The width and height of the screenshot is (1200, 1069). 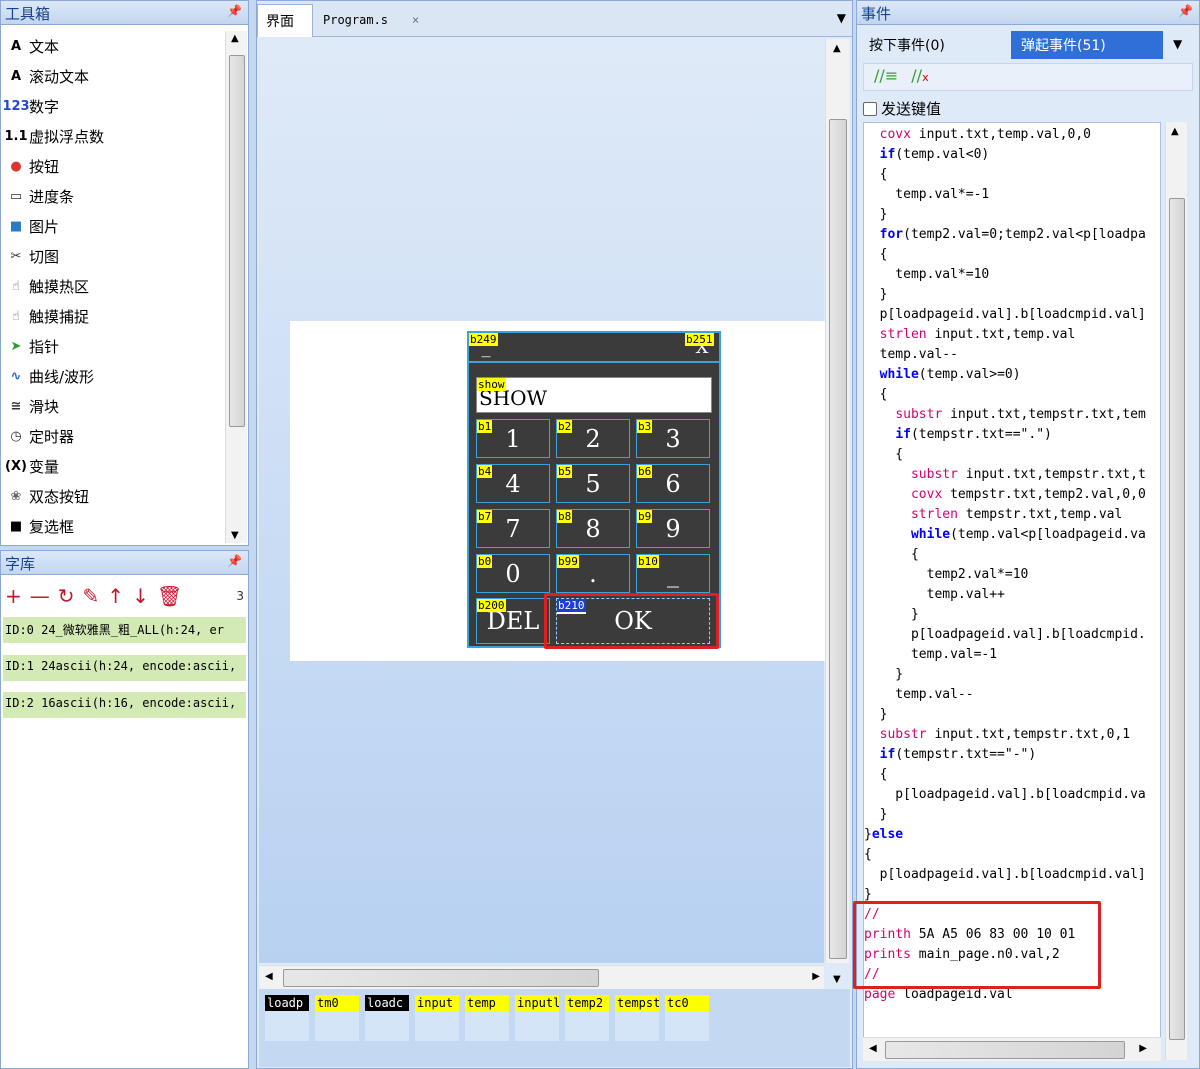 What do you see at coordinates (587, 1018) in the screenshot?
I see `variable-item: temp2` at bounding box center [587, 1018].